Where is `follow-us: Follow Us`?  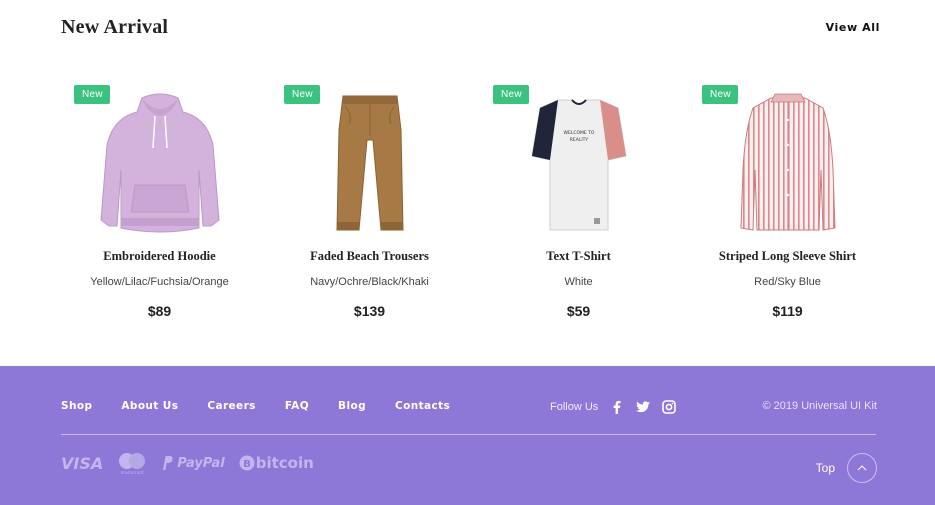 follow-us: Follow Us is located at coordinates (619, 407).